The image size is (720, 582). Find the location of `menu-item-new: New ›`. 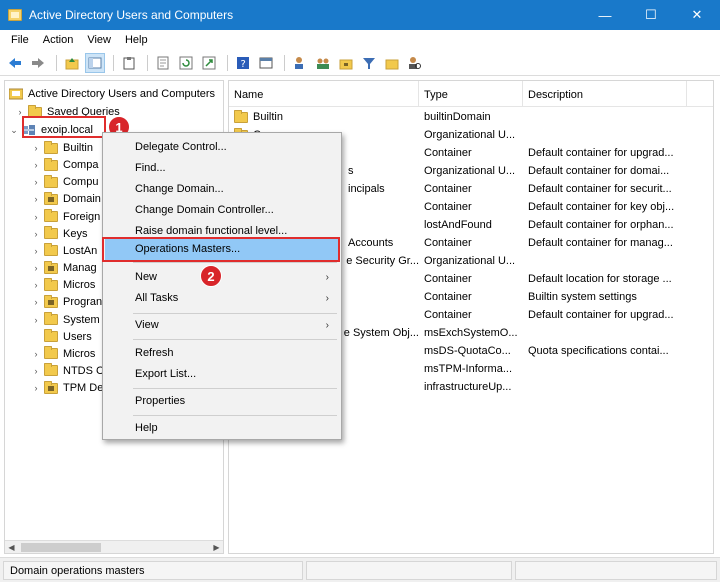

menu-item-new: New › is located at coordinates (222, 277).